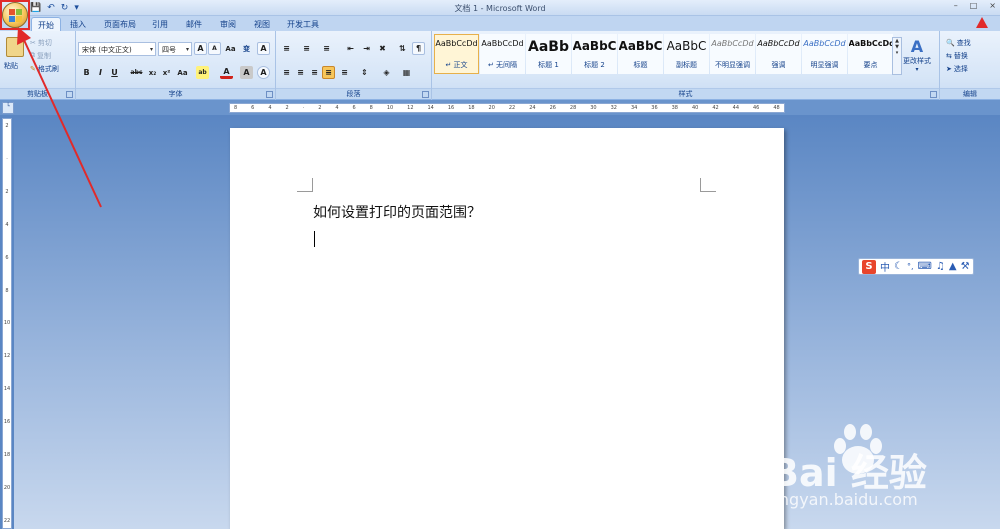 The width and height of the screenshot is (1000, 529). What do you see at coordinates (350, 48) in the screenshot?
I see `decrease-indent-icon: ⇤` at bounding box center [350, 48].